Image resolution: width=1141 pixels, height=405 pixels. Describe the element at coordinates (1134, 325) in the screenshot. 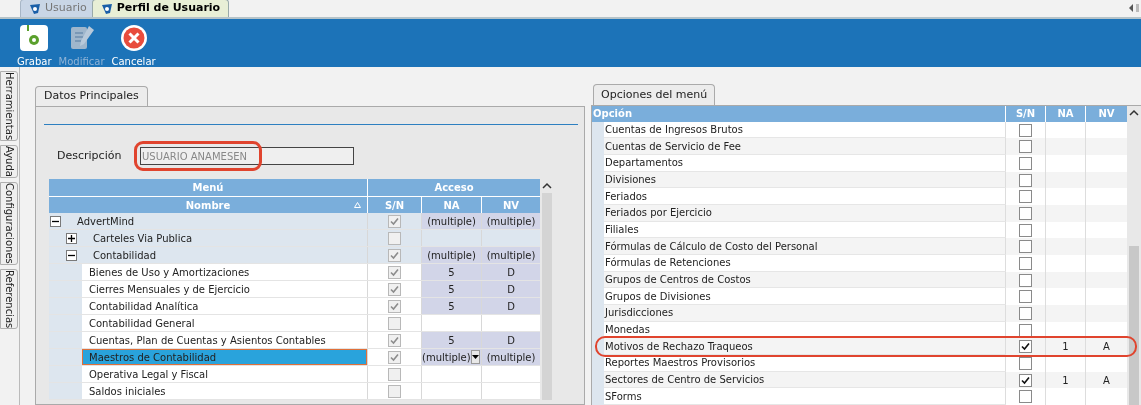

I see `scroll-thumb` at that location.